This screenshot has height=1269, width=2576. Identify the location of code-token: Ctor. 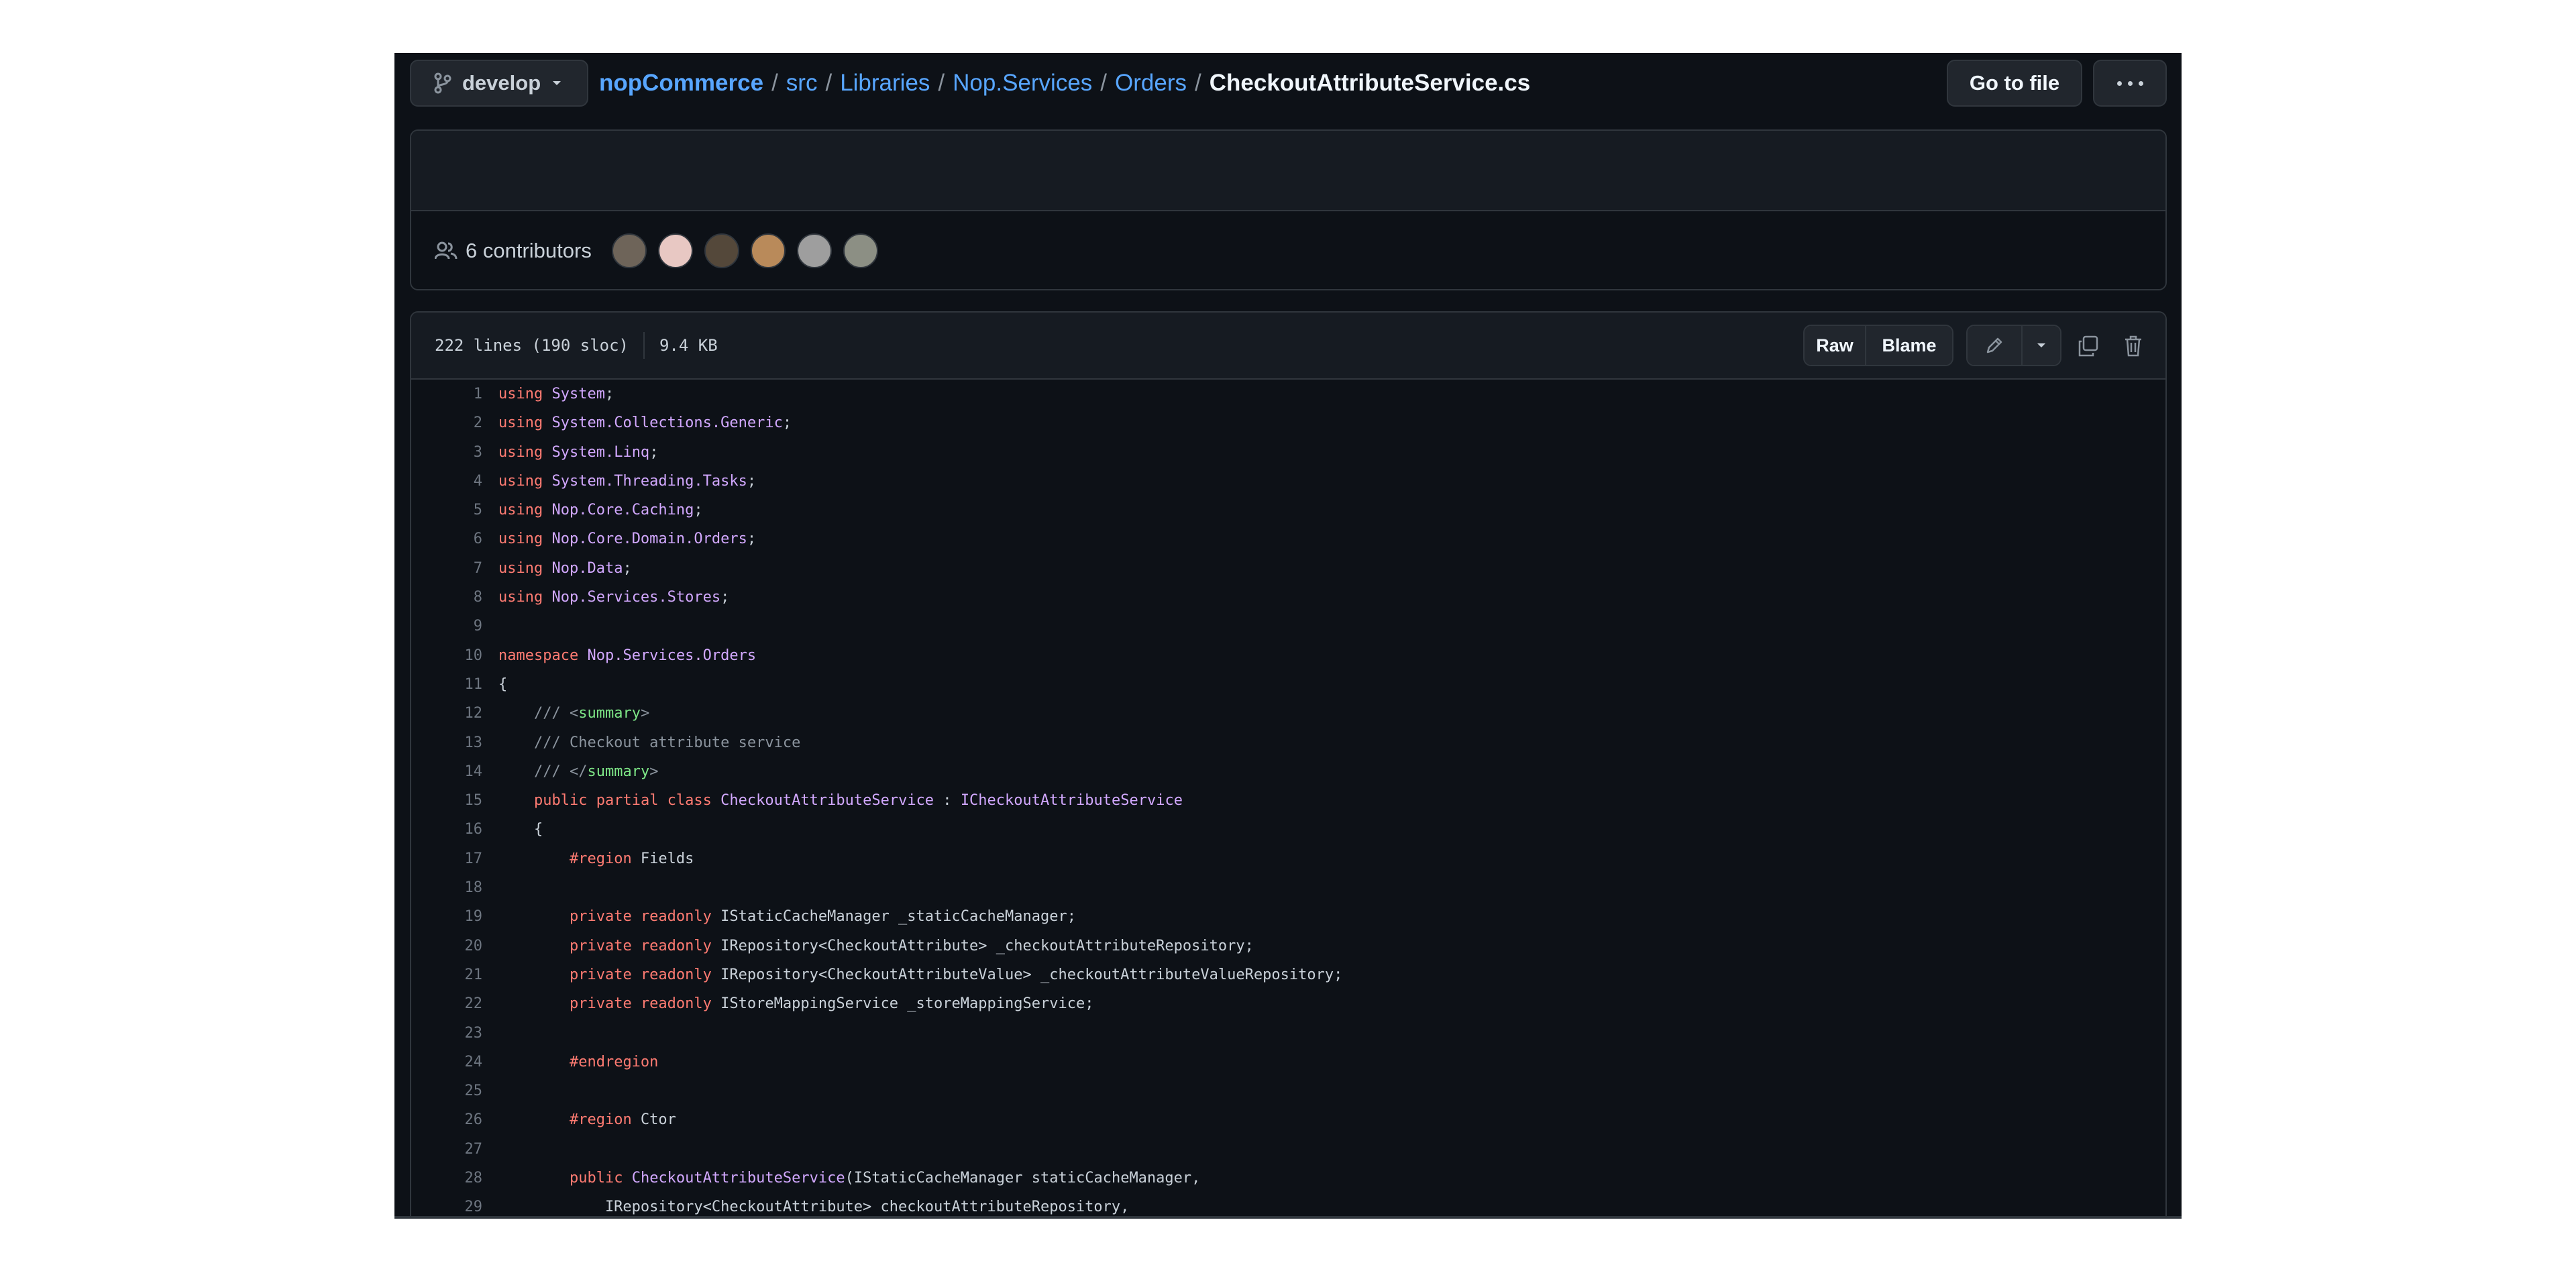
(653, 1120).